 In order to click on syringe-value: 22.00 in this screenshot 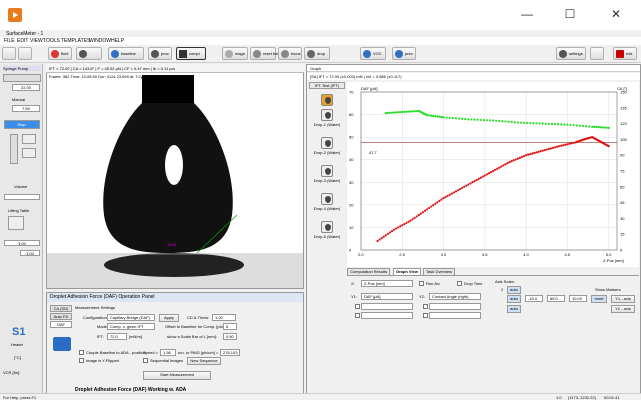, I will do `click(26, 87)`.